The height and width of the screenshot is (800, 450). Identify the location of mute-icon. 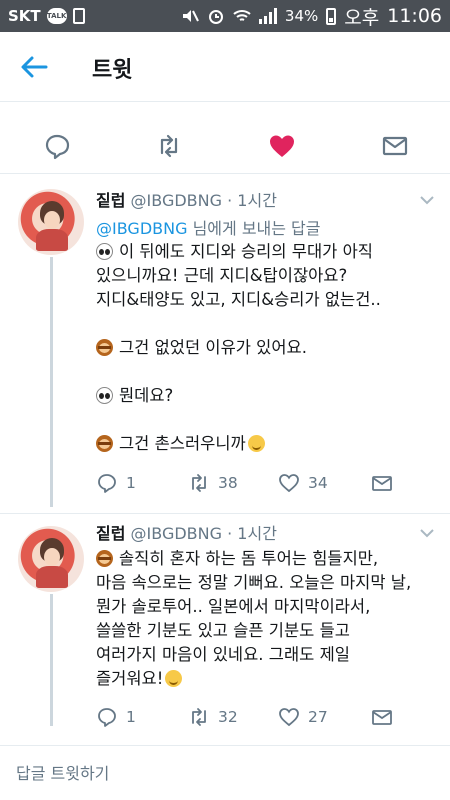
(190, 16).